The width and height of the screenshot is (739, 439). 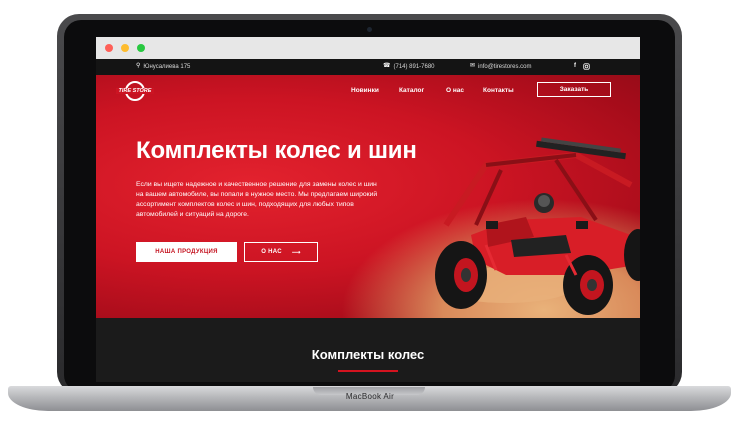 I want to click on logo-text: TIRE STORE, so click(x=135, y=91).